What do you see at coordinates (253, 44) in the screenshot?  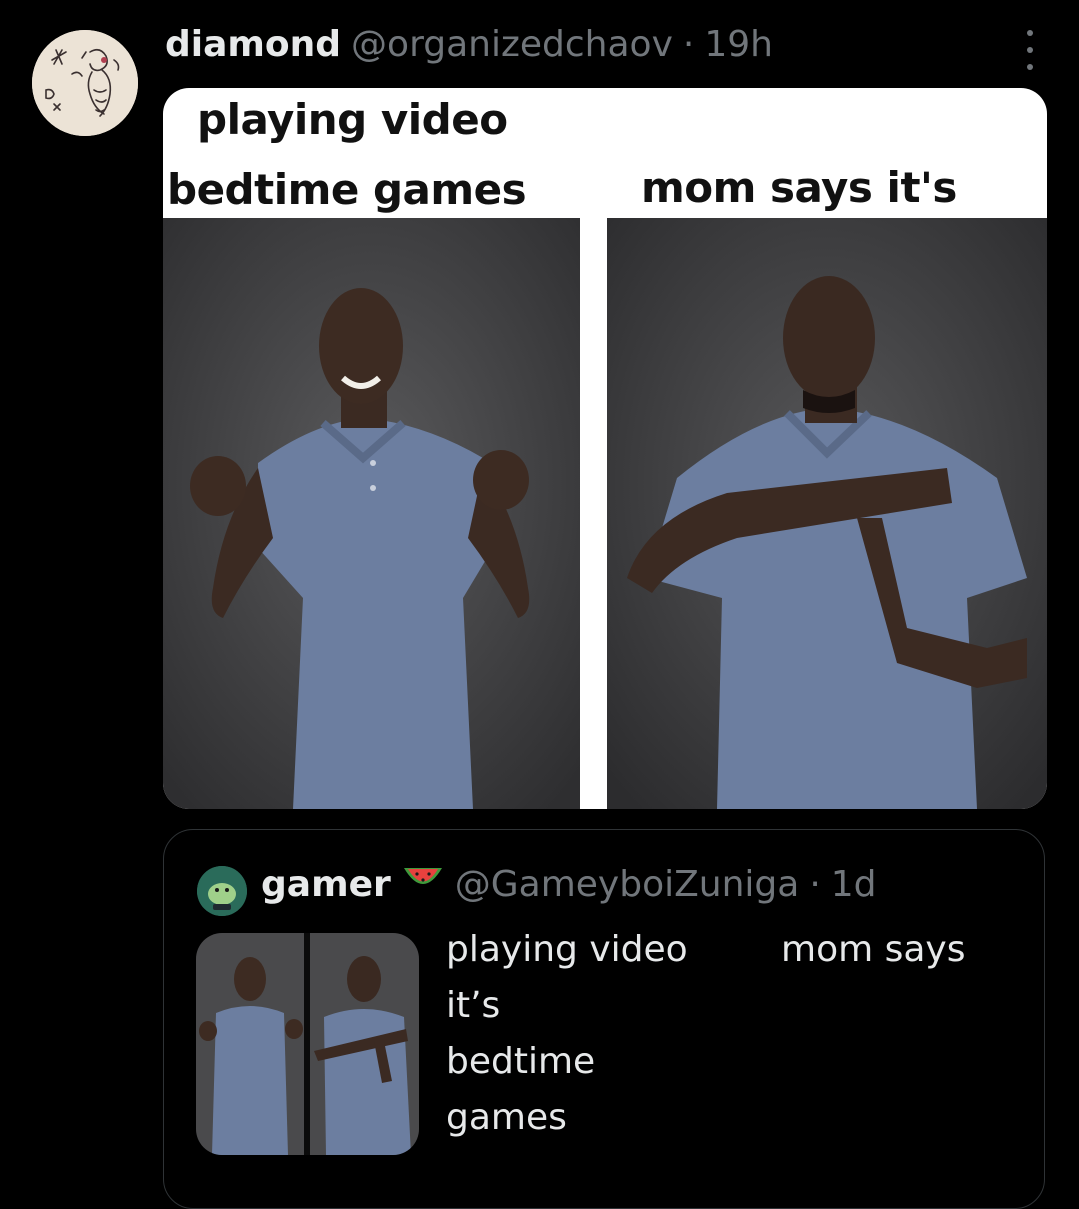 I see `author-display-name: diamond` at bounding box center [253, 44].